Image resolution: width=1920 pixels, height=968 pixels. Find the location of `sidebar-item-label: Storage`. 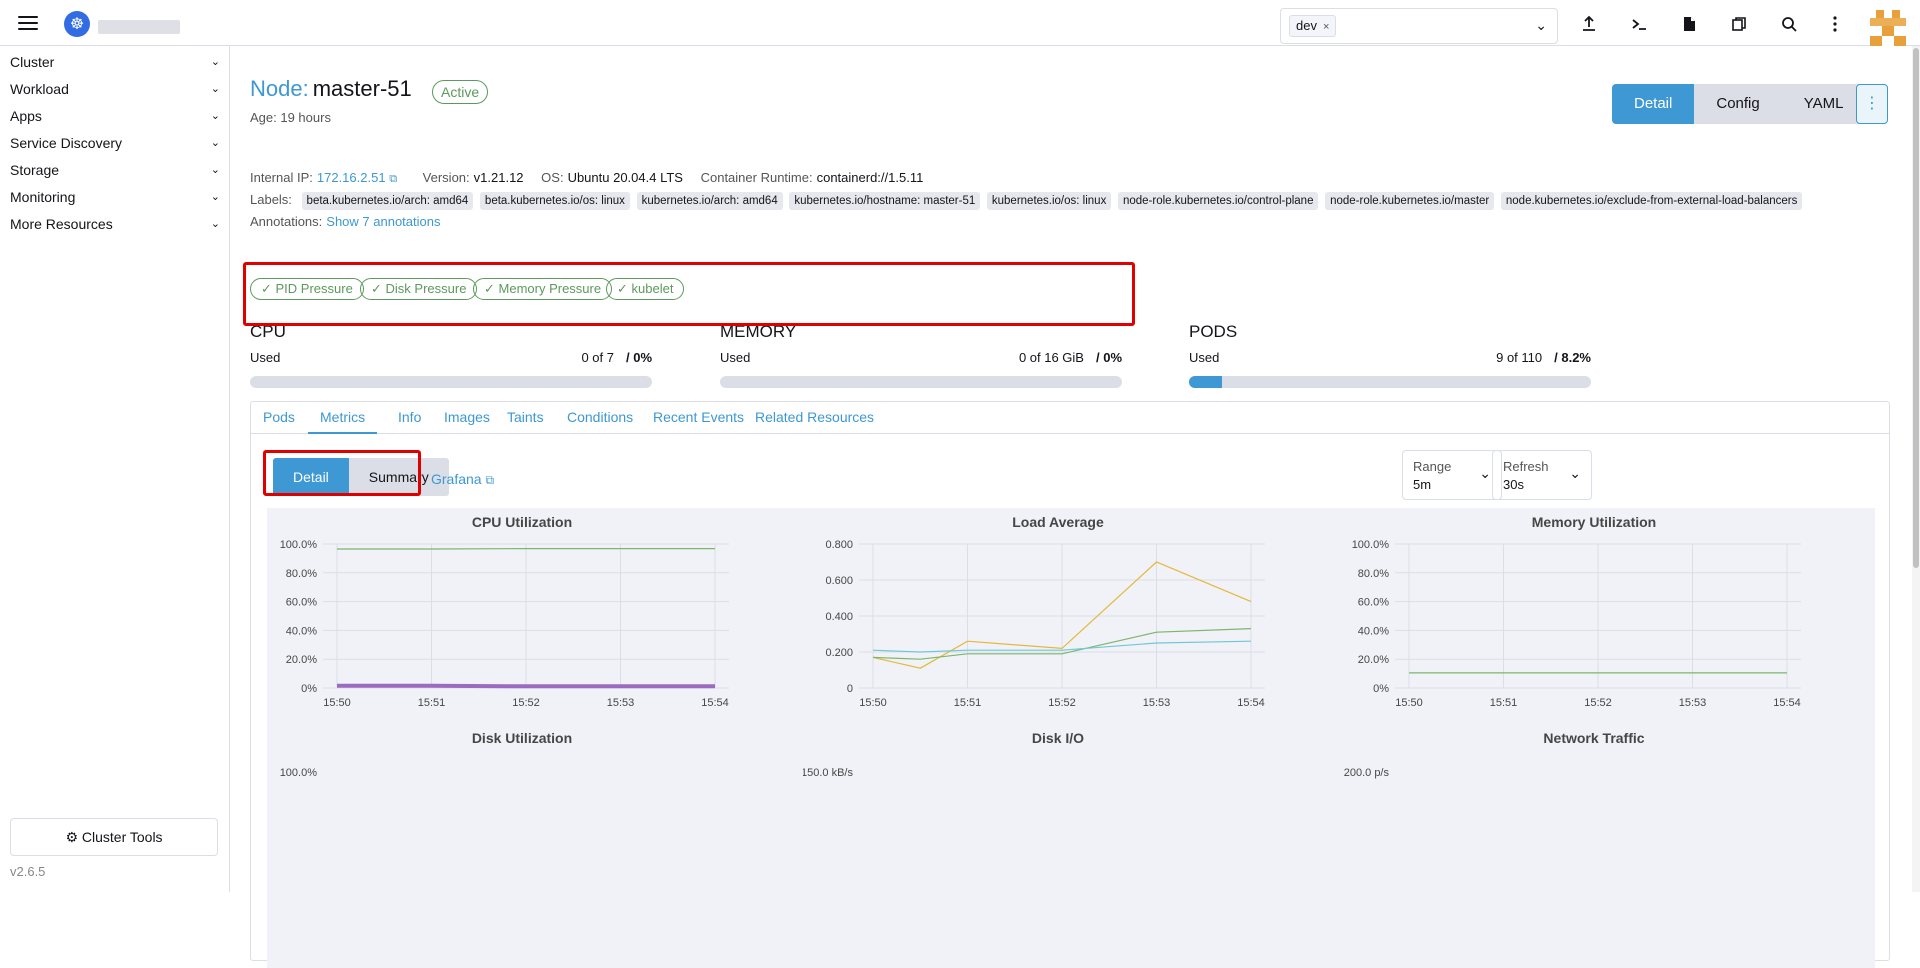

sidebar-item-label: Storage is located at coordinates (34, 170).